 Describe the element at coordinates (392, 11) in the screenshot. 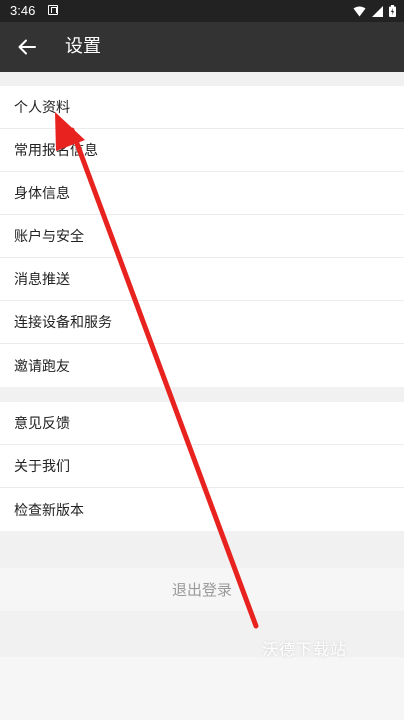

I see `battery-icon` at that location.